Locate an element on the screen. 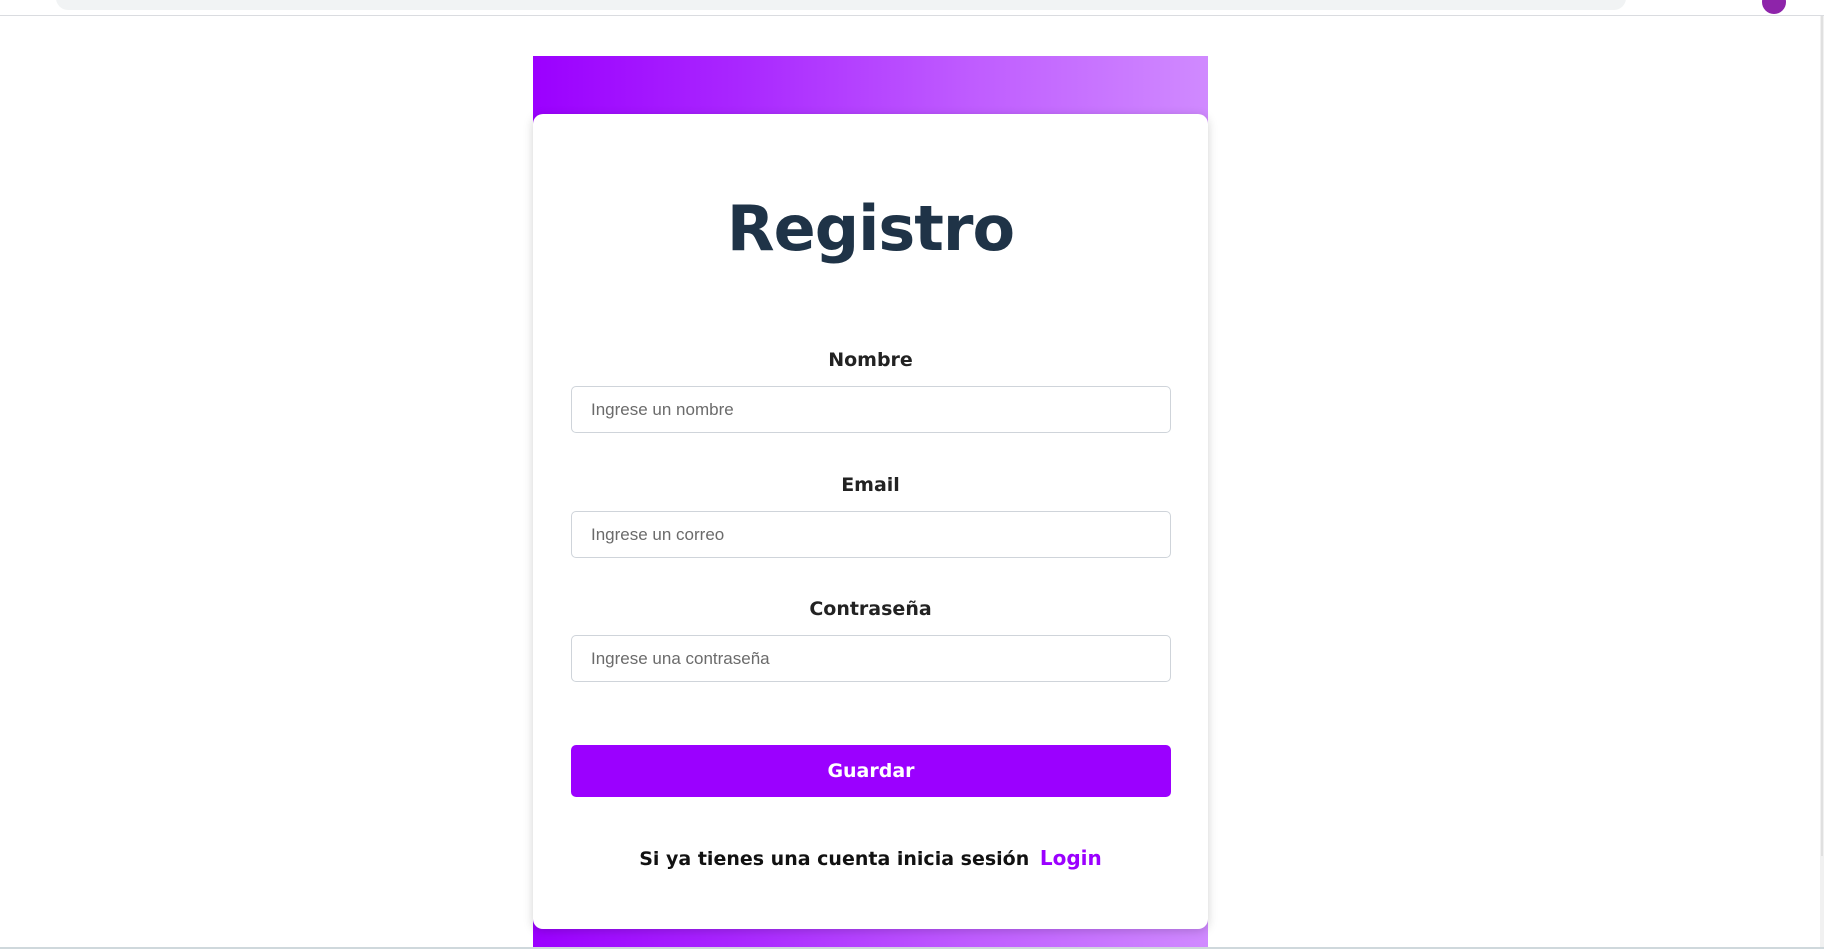  email-input is located at coordinates (871, 534).